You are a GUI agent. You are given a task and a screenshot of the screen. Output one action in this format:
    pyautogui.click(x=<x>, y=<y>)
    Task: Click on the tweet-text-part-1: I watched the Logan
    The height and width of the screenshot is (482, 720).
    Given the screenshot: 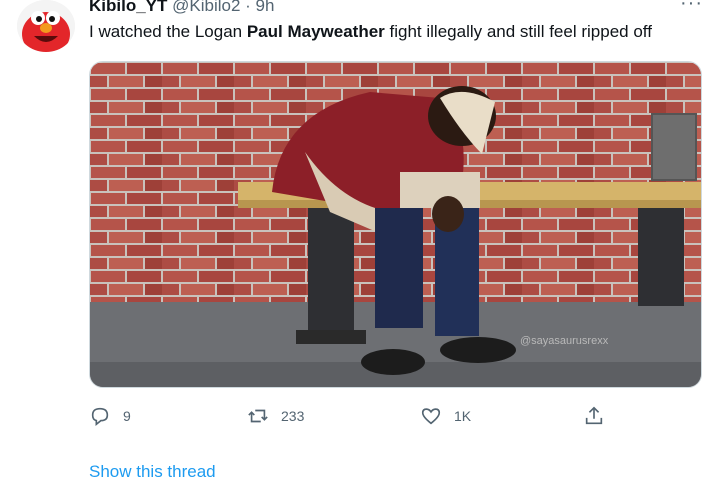 What is the action you would take?
    pyautogui.click(x=168, y=31)
    